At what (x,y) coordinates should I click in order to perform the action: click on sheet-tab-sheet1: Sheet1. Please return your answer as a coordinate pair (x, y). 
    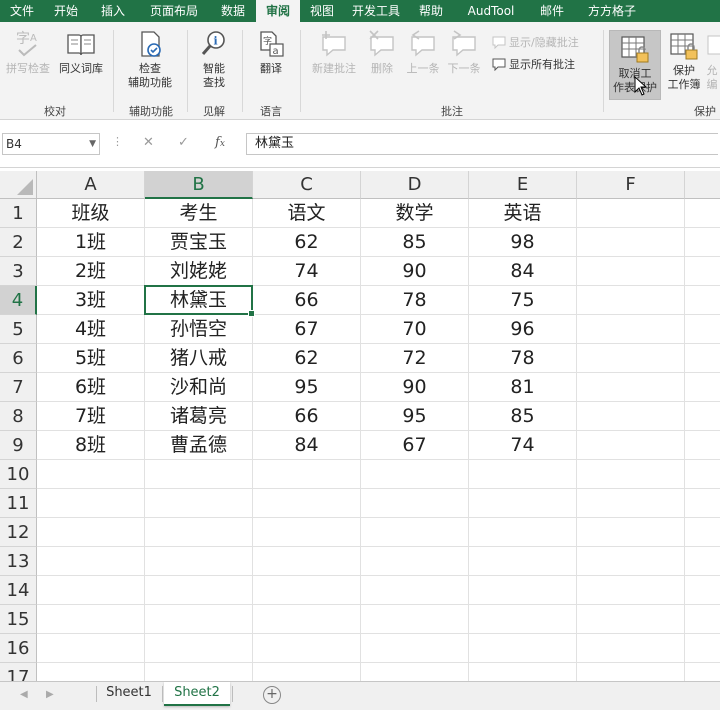
    Looking at the image, I should click on (129, 694).